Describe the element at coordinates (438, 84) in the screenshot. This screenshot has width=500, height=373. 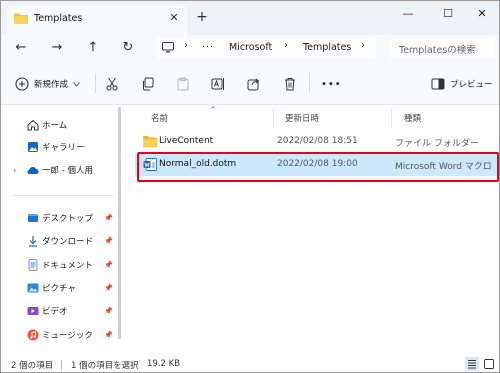
I see `preview-pane-icon` at that location.